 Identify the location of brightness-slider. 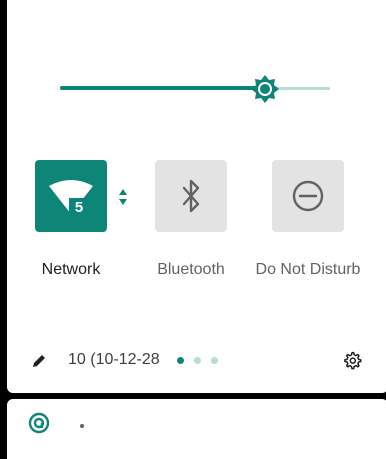
(195, 89).